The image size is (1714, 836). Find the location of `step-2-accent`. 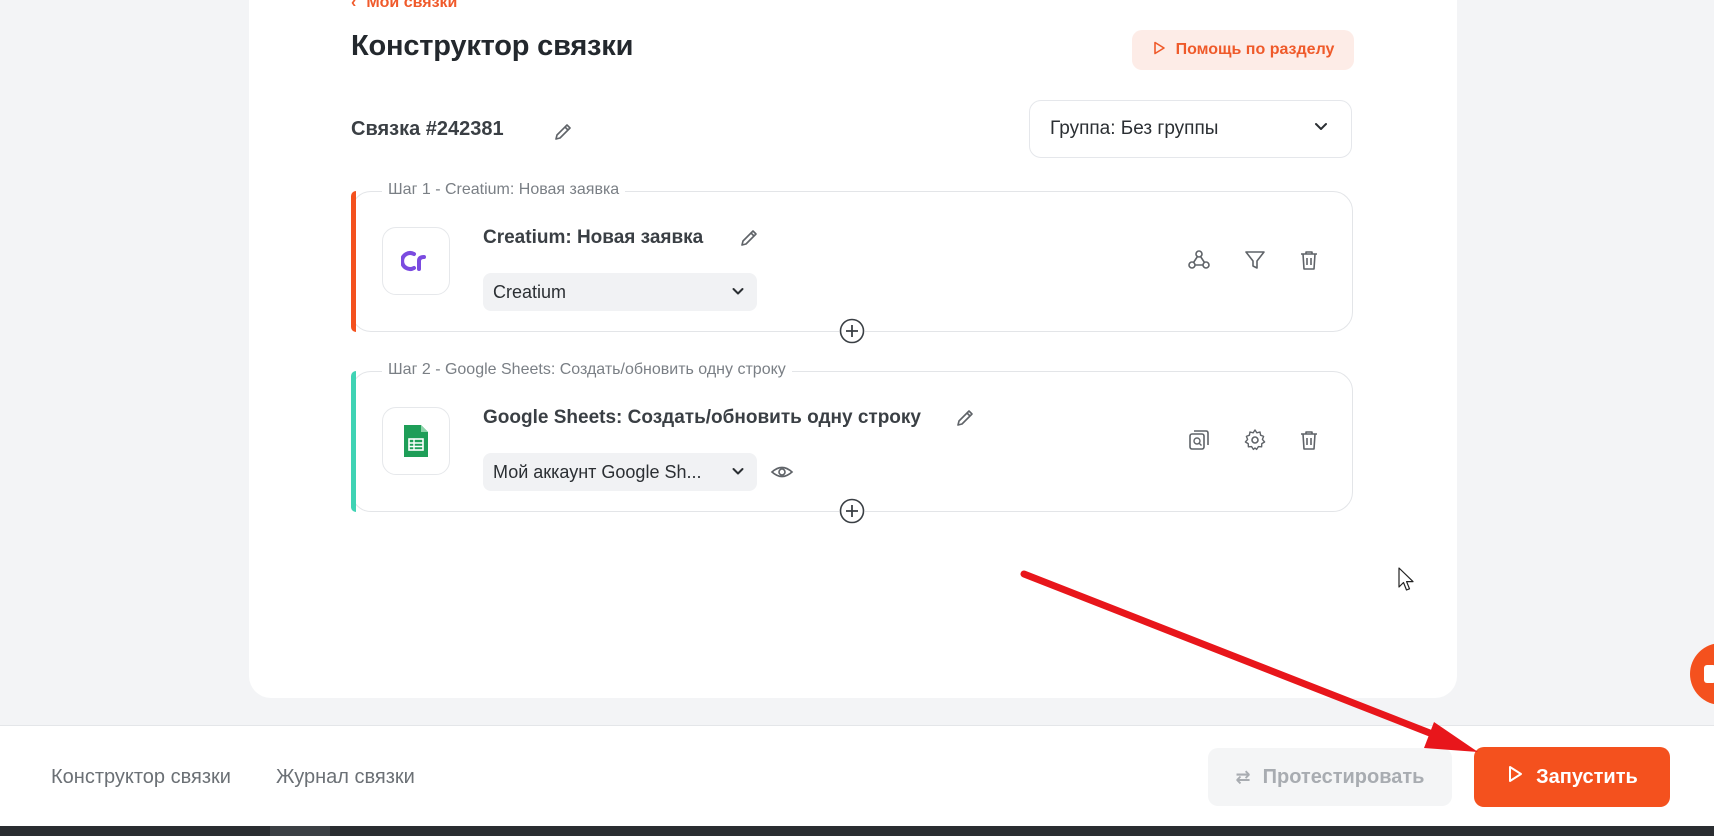

step-2-accent is located at coordinates (353, 441).